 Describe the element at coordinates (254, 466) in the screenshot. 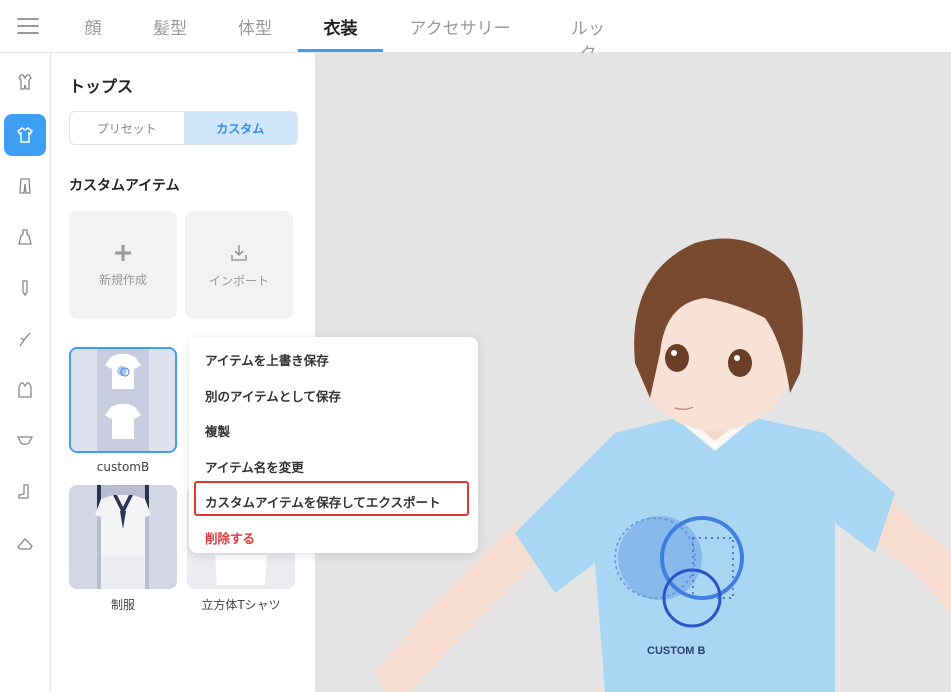

I see `menu-item-rename: アイテム名を変更` at that location.